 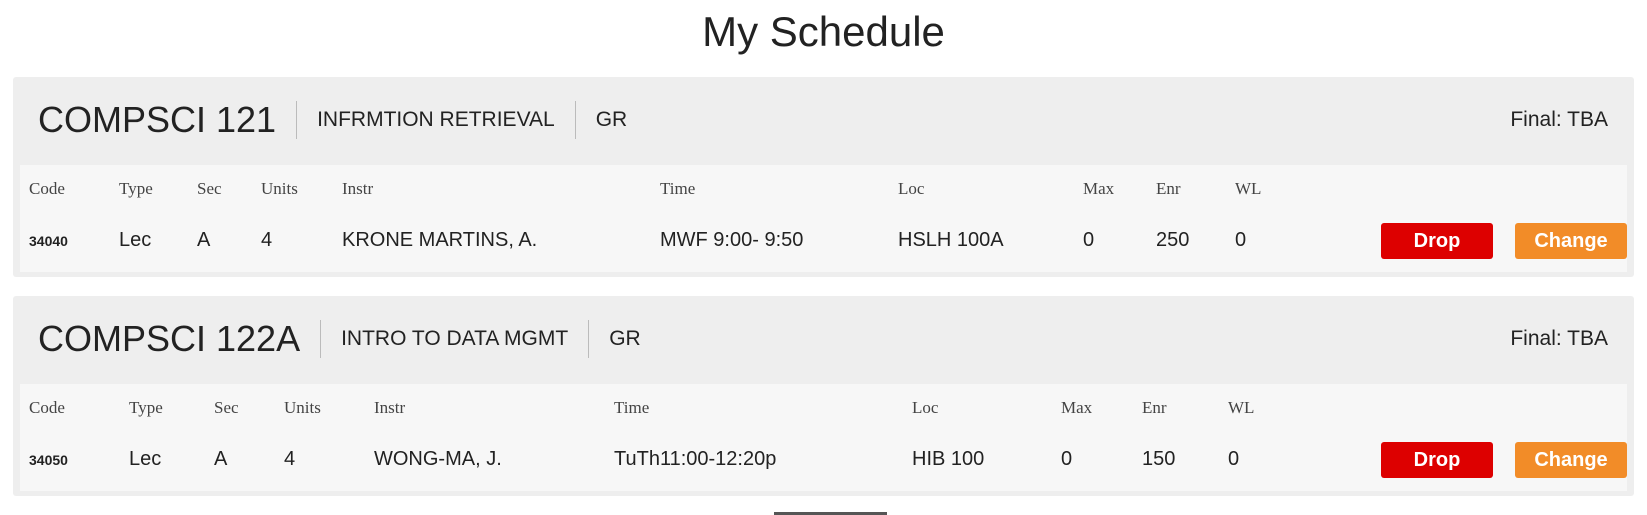 I want to click on course-code: COMPSCI 122A, so click(x=167, y=339).